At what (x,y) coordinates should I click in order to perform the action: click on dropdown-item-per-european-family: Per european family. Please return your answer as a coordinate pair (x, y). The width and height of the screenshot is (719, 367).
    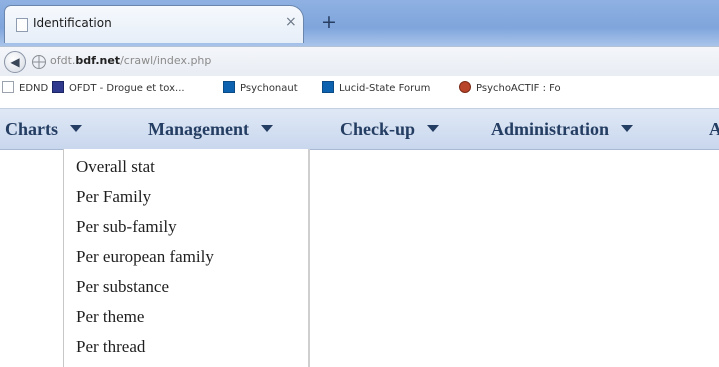
    Looking at the image, I should click on (145, 257).